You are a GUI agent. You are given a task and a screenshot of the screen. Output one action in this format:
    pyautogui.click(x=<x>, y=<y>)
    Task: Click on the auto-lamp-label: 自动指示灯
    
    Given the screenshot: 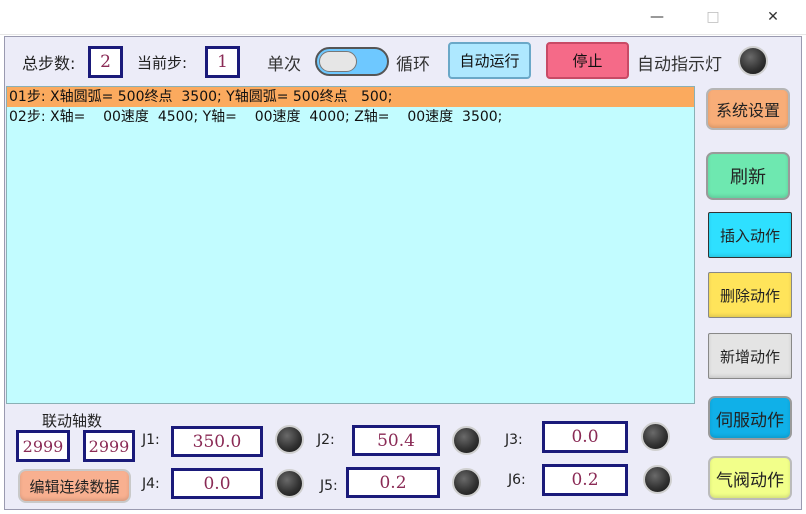 What is the action you would take?
    pyautogui.click(x=679, y=65)
    